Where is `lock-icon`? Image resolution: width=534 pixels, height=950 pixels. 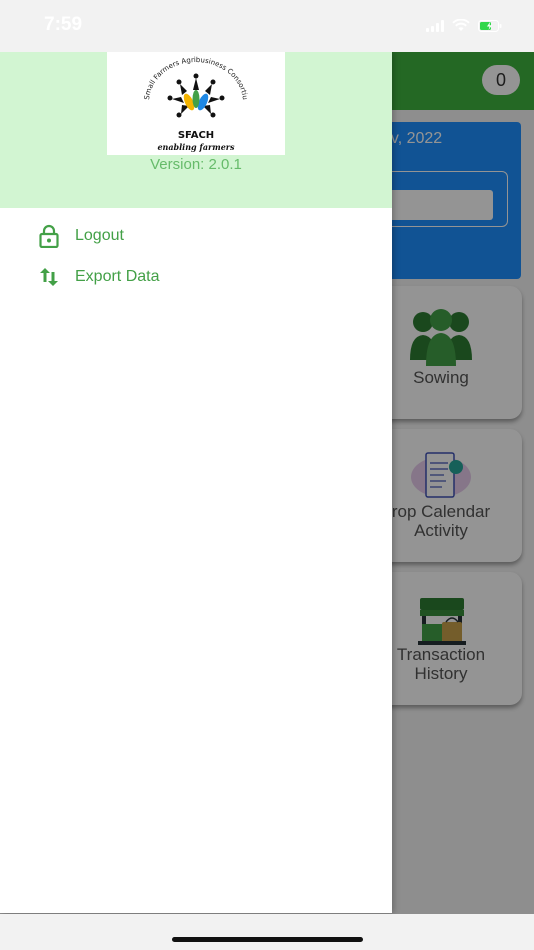 lock-icon is located at coordinates (49, 236).